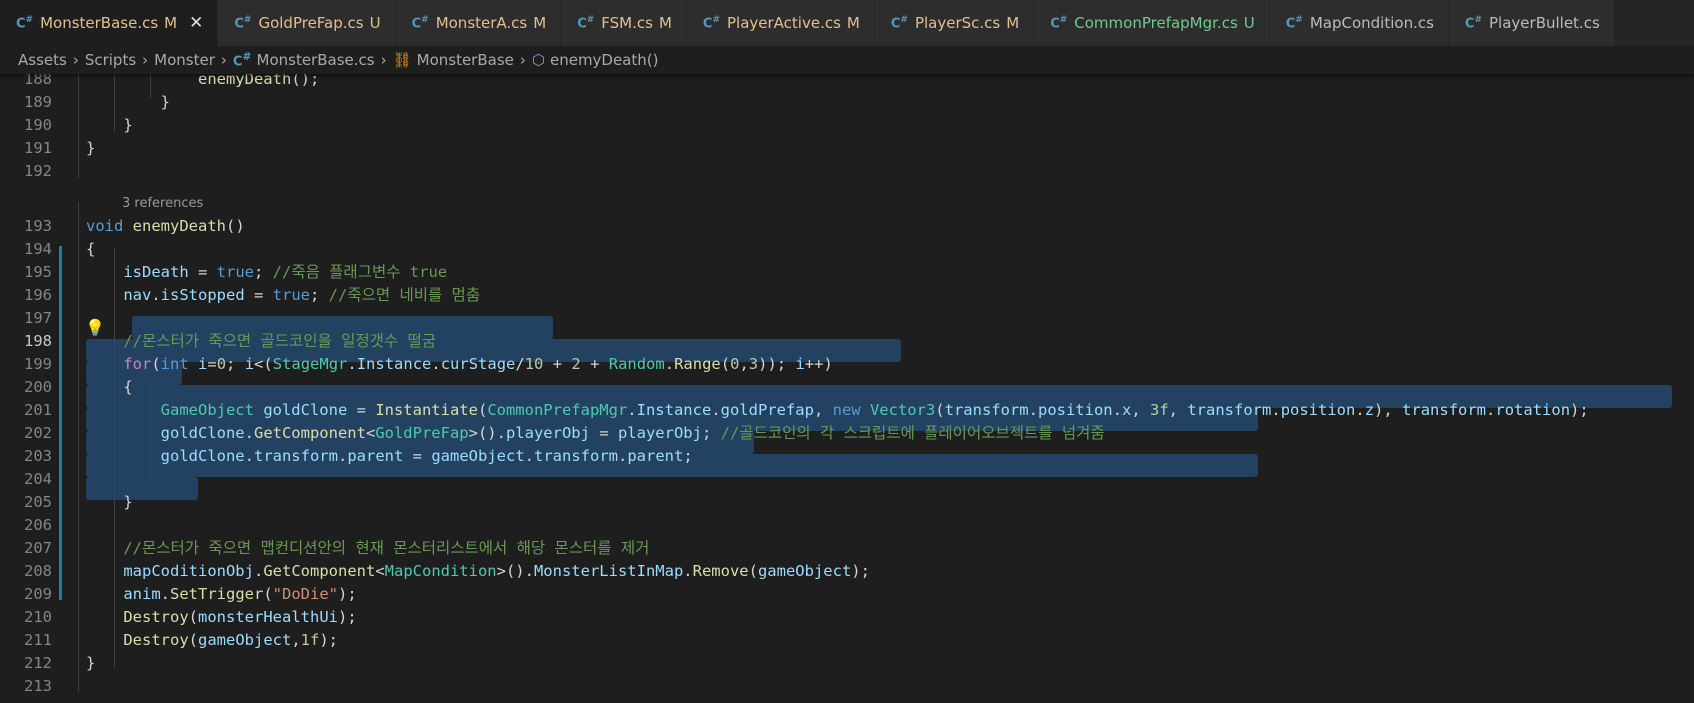  I want to click on code-token: GoldPreFap, so click(422, 433).